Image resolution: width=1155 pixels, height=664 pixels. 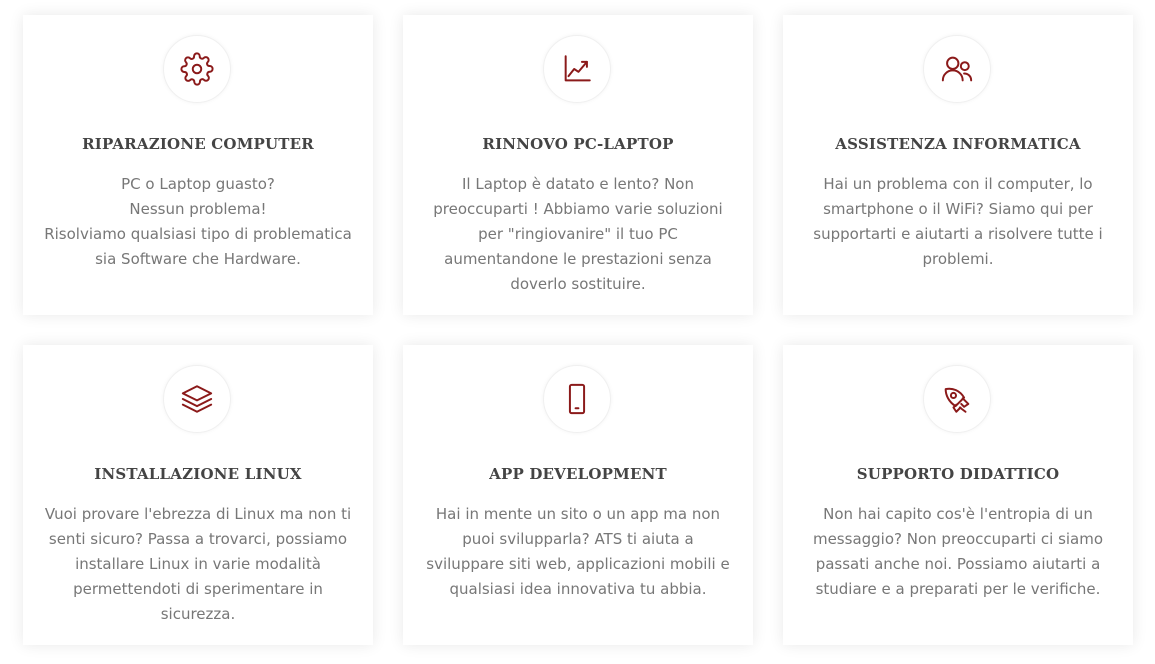 What do you see at coordinates (198, 184) in the screenshot?
I see `card-description-line: PC o Laptop guasto?` at bounding box center [198, 184].